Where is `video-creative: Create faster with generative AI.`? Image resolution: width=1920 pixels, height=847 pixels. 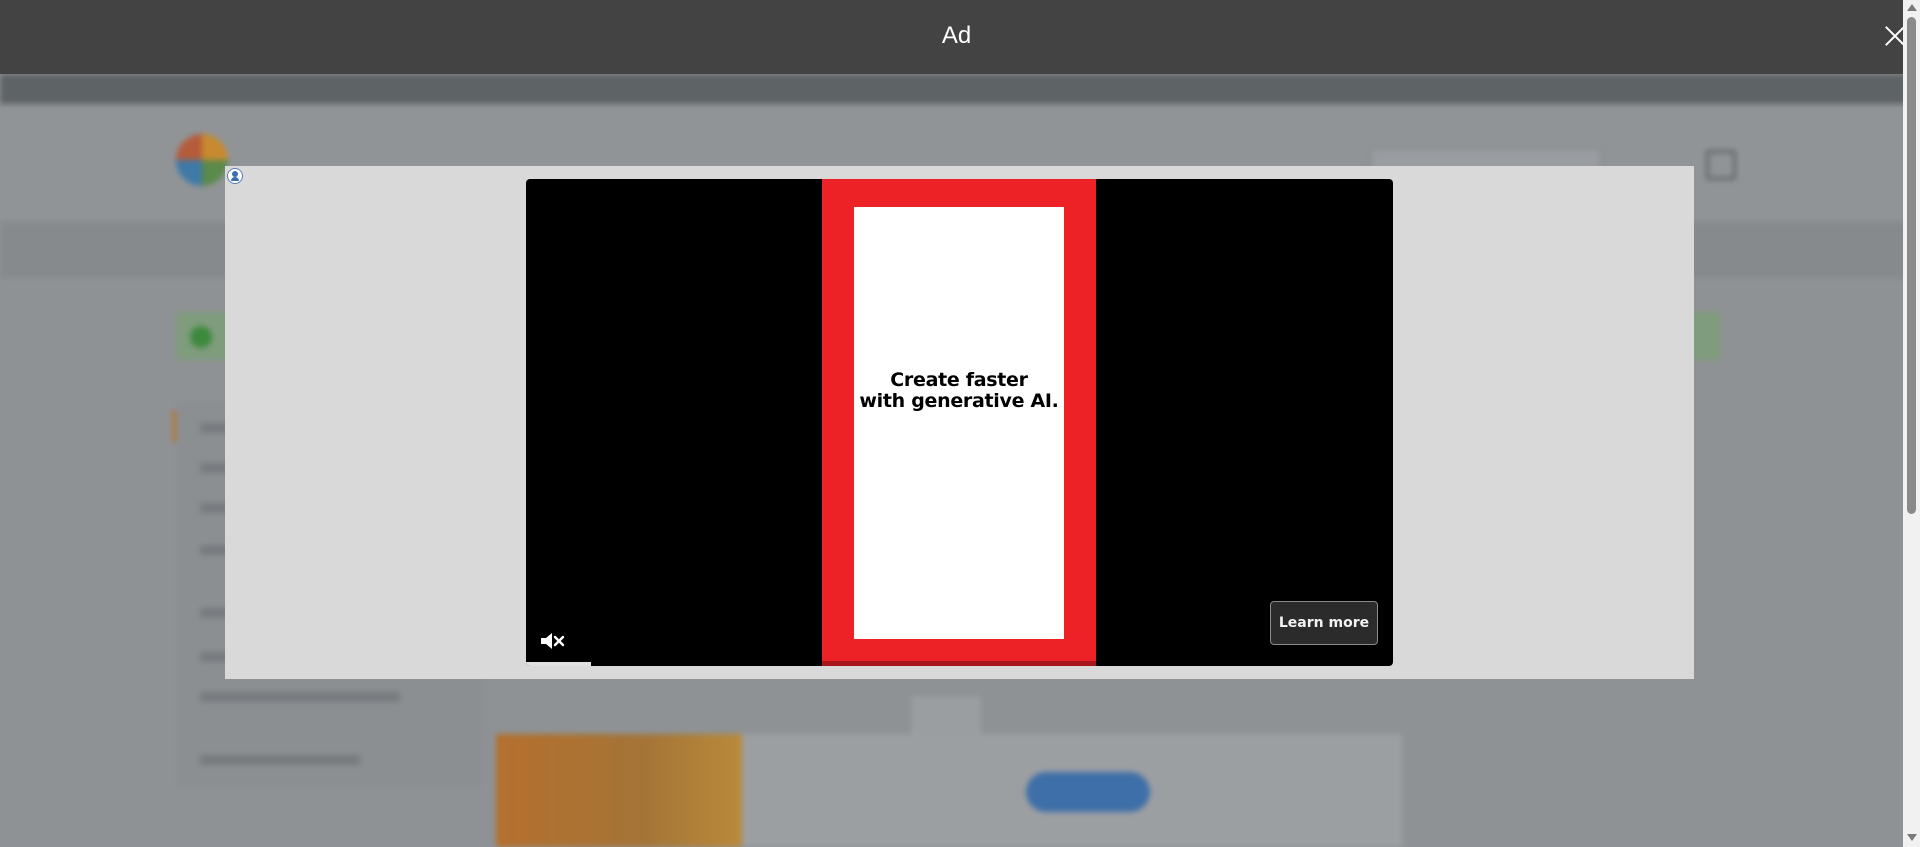 video-creative: Create faster with generative AI. is located at coordinates (959, 422).